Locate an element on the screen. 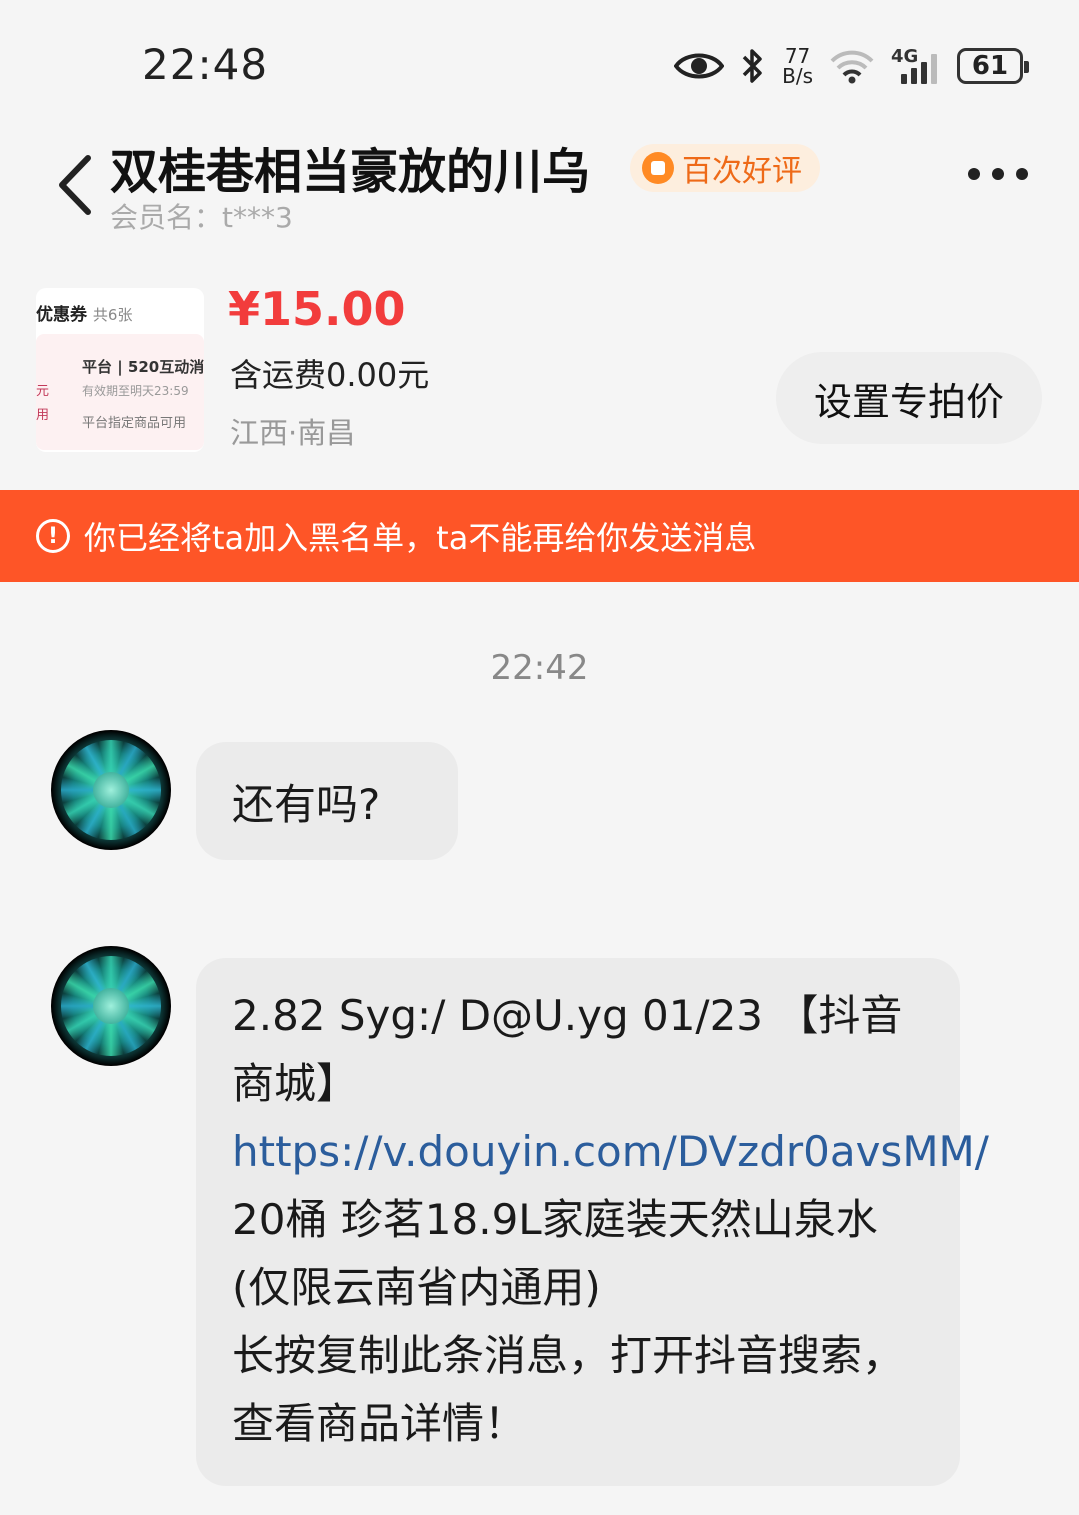  product-price: ¥15.00 is located at coordinates (317, 309).